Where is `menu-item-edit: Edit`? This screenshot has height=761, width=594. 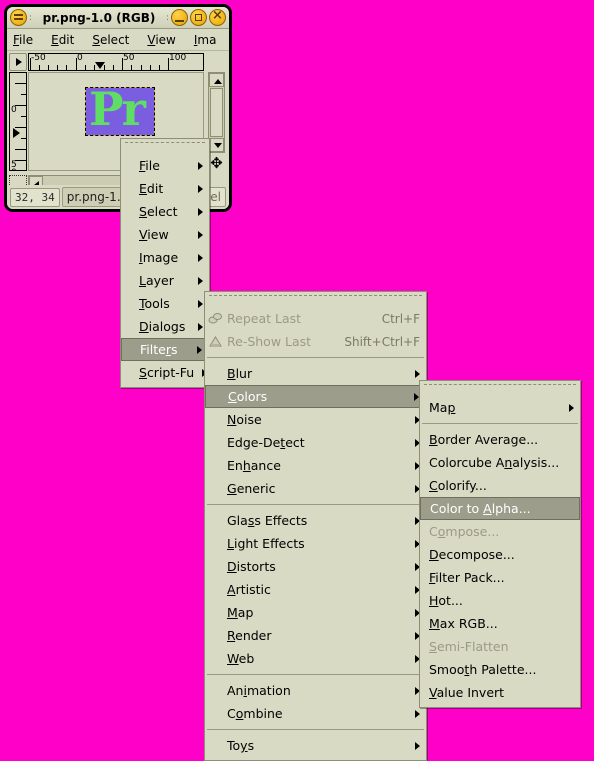 menu-item-edit: Edit is located at coordinates (165, 188).